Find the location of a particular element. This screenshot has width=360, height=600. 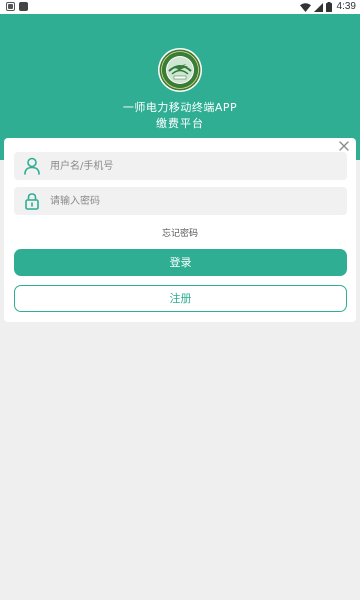

password-field is located at coordinates (180, 201).